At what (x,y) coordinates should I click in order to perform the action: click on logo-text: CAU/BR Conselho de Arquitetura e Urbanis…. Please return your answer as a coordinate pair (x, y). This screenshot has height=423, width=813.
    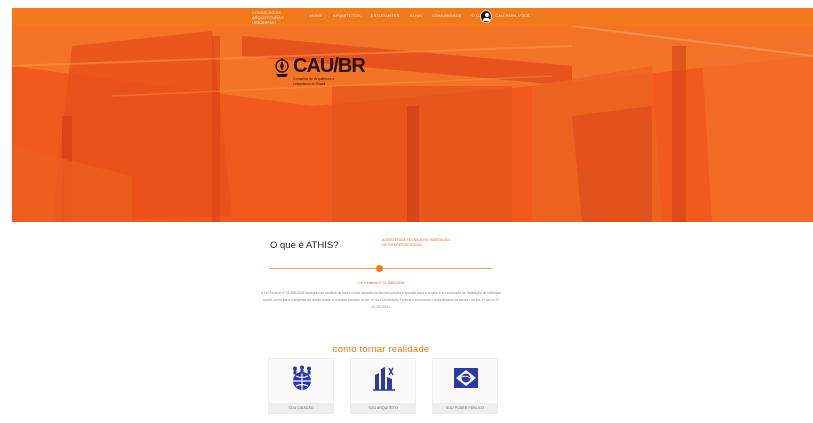
    Looking at the image, I should click on (329, 70).